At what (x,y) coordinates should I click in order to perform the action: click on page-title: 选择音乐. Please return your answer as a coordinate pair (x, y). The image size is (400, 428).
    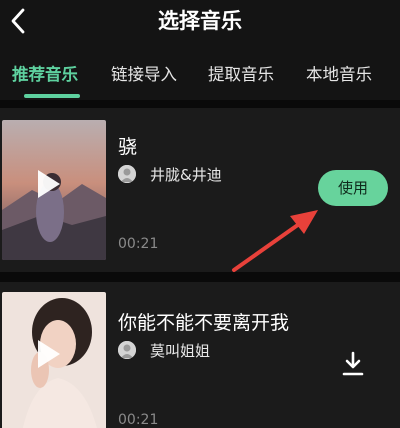
    Looking at the image, I should click on (200, 21).